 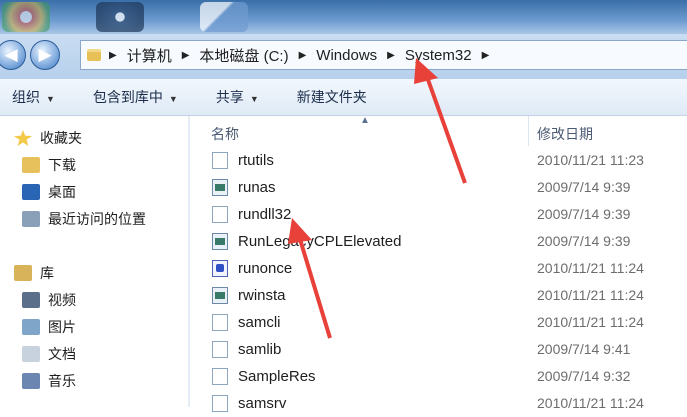 What do you see at coordinates (34, 273) in the screenshot?
I see `sidebar-item-libraries: 库` at bounding box center [34, 273].